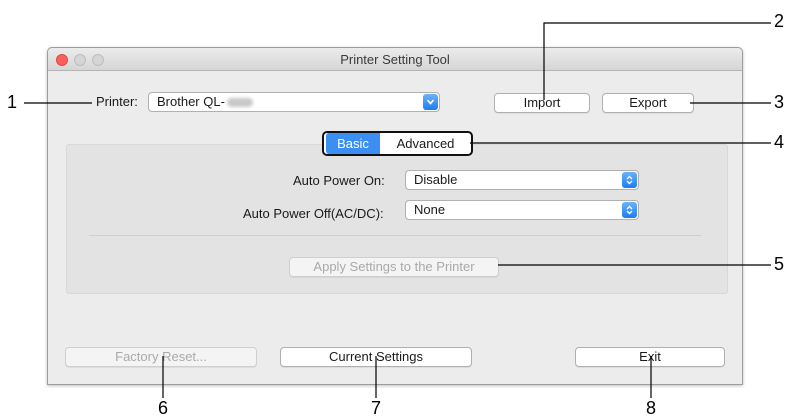  What do you see at coordinates (12, 102) in the screenshot?
I see `callout-1: 1` at bounding box center [12, 102].